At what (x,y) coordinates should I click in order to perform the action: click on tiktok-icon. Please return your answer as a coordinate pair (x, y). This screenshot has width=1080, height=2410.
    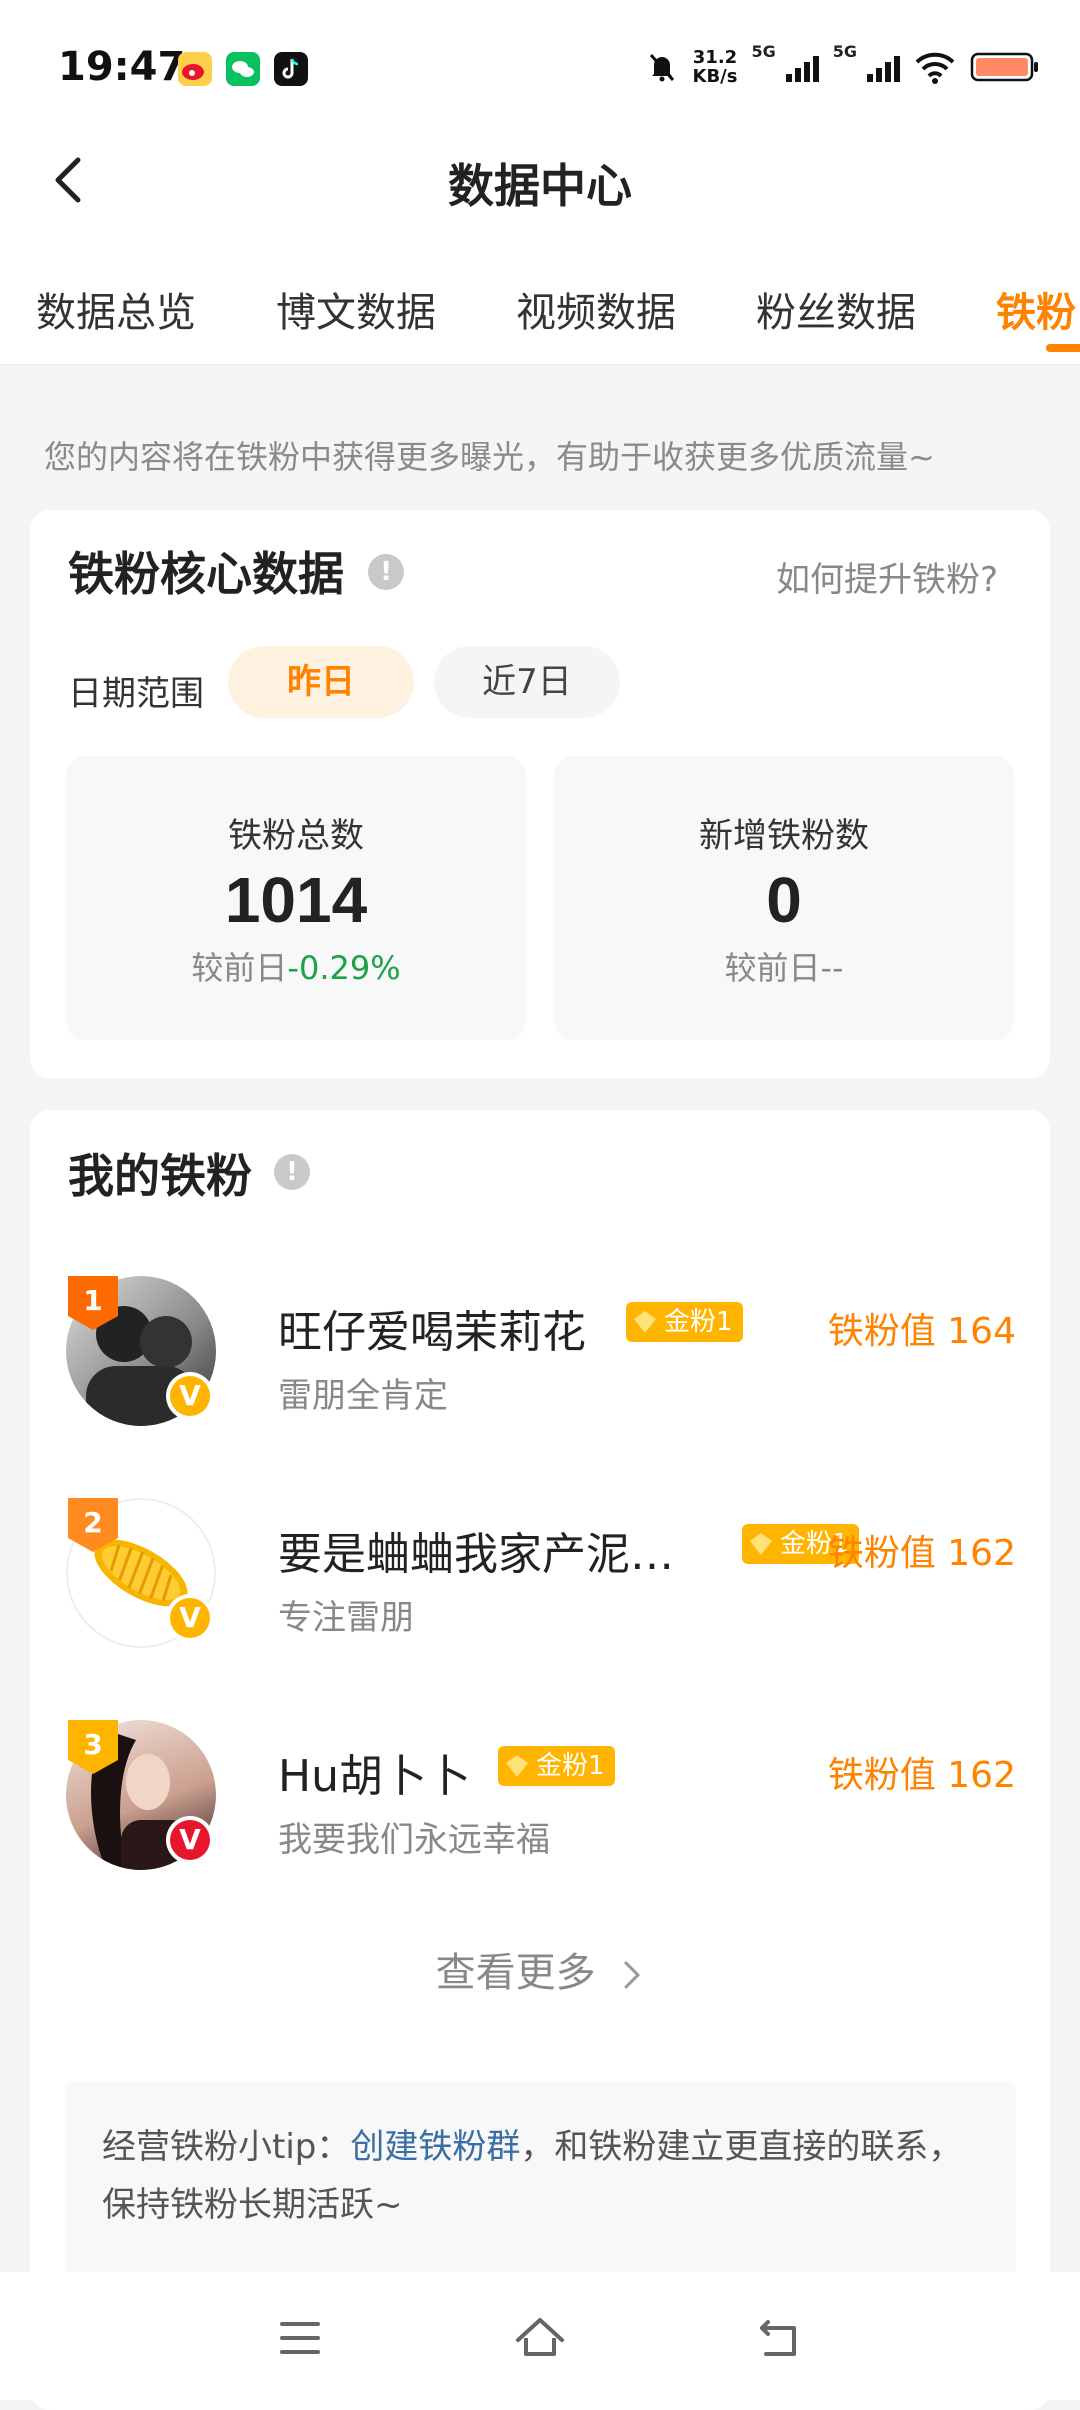
    Looking at the image, I should click on (291, 69).